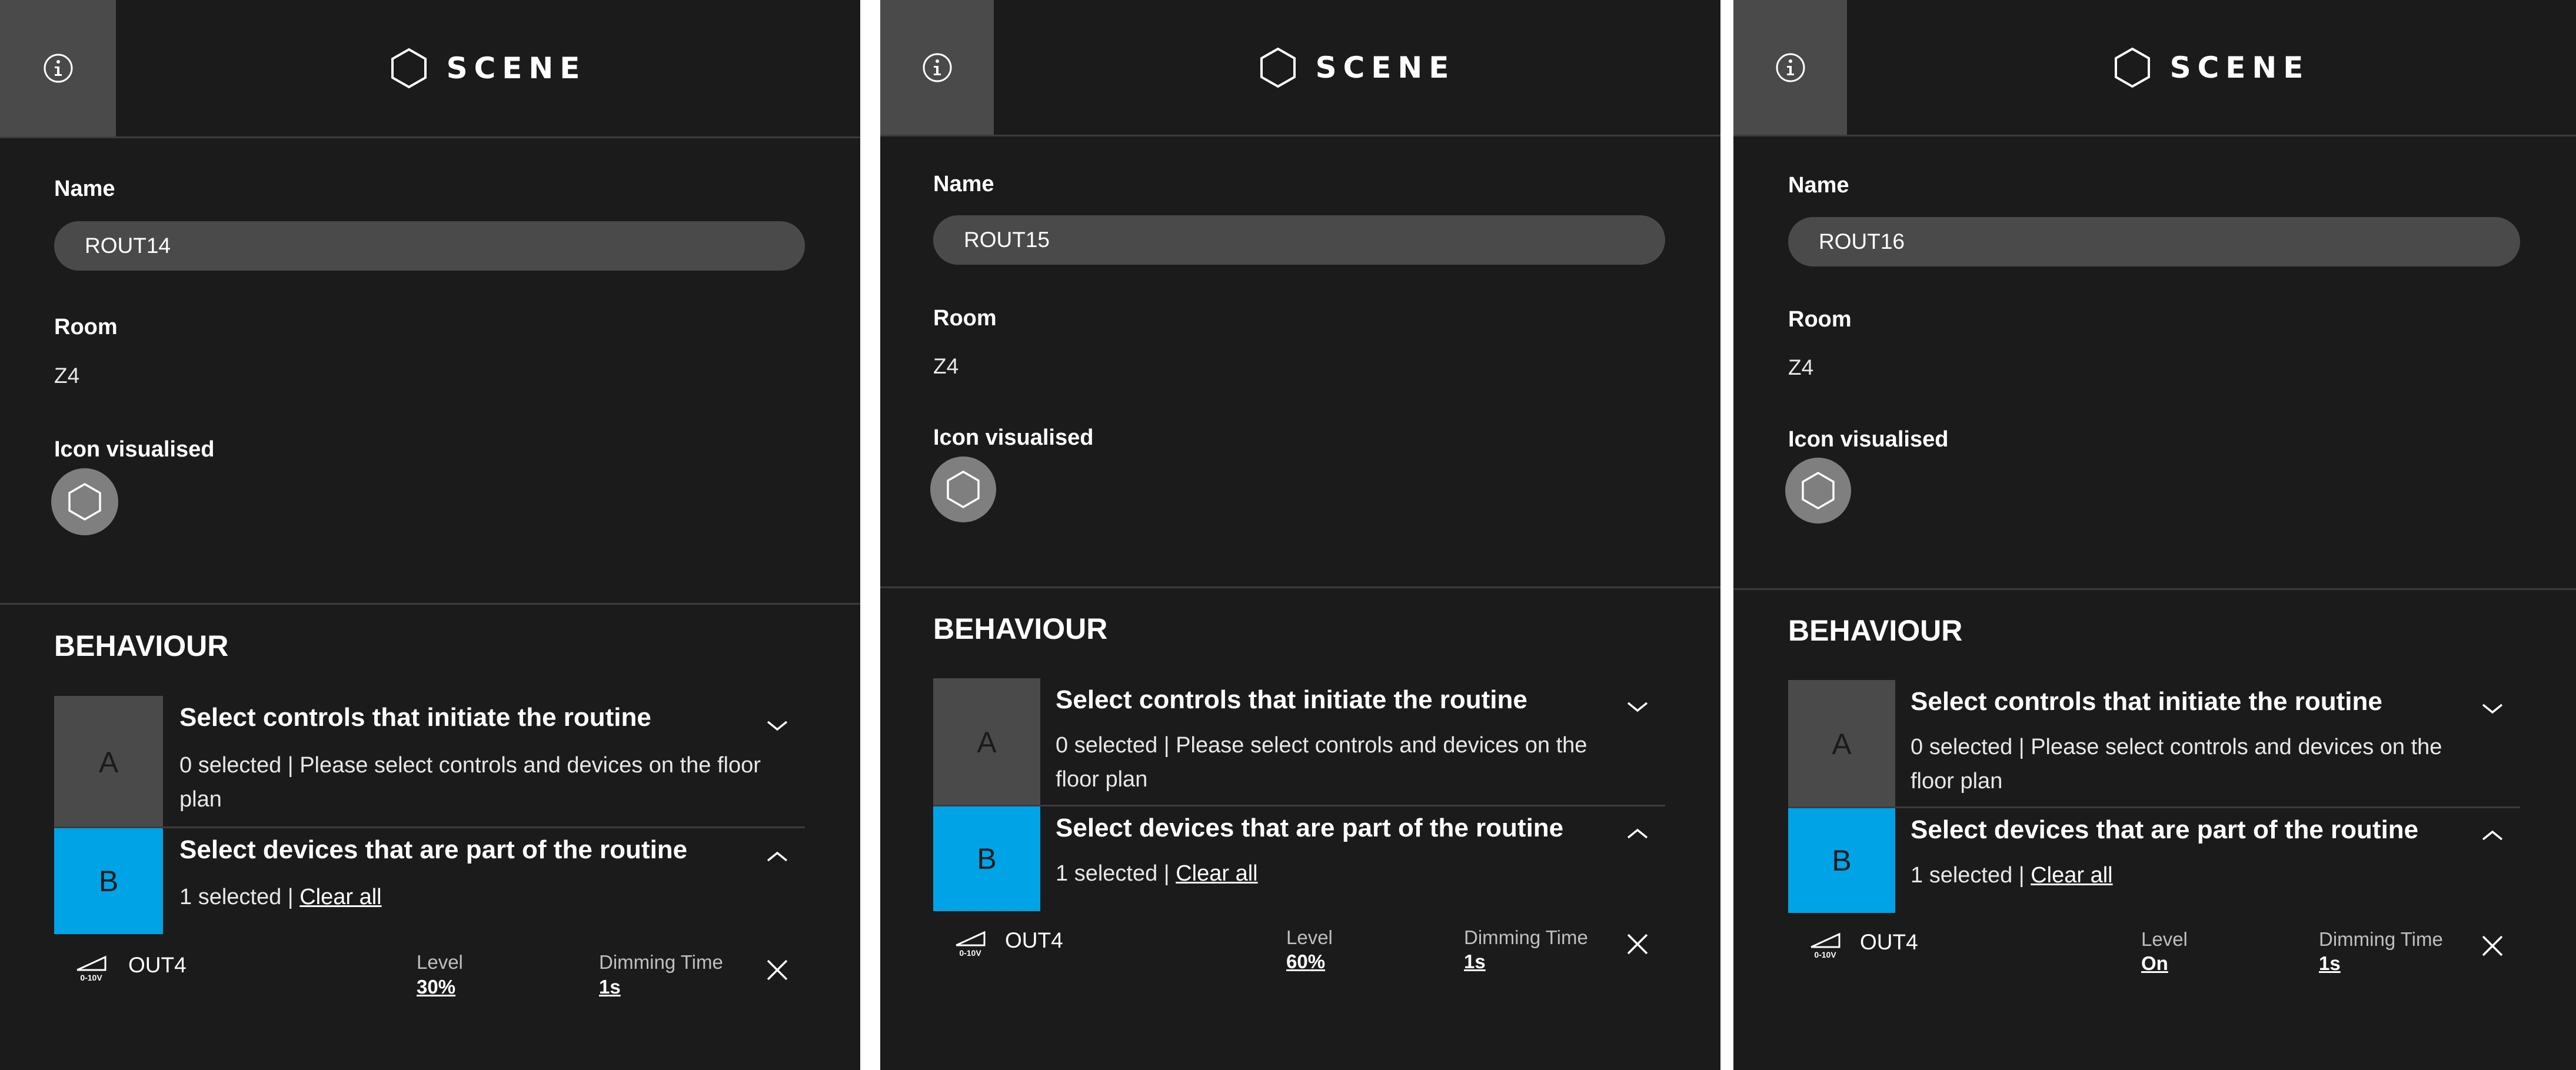 This screenshot has width=2576, height=1070. I want to click on name-input: ROUT16, so click(2154, 242).